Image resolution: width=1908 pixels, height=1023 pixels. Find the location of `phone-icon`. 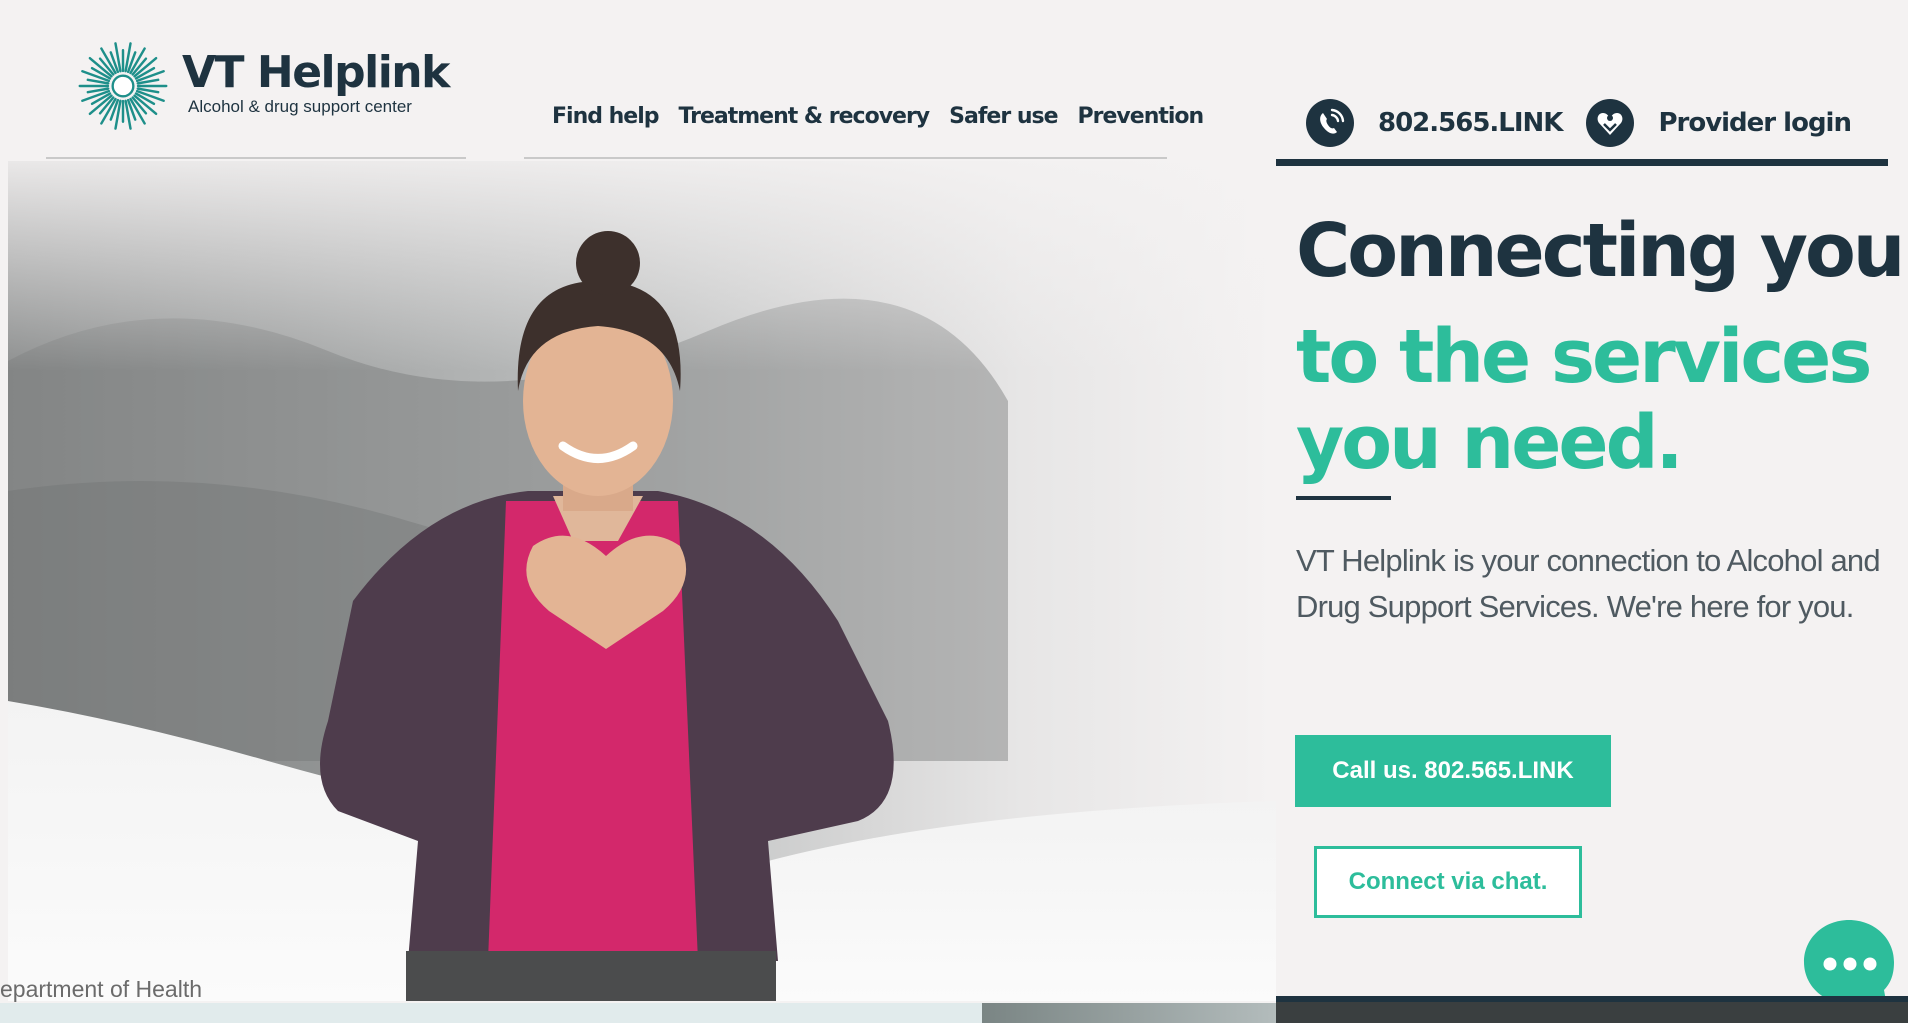

phone-icon is located at coordinates (1330, 123).